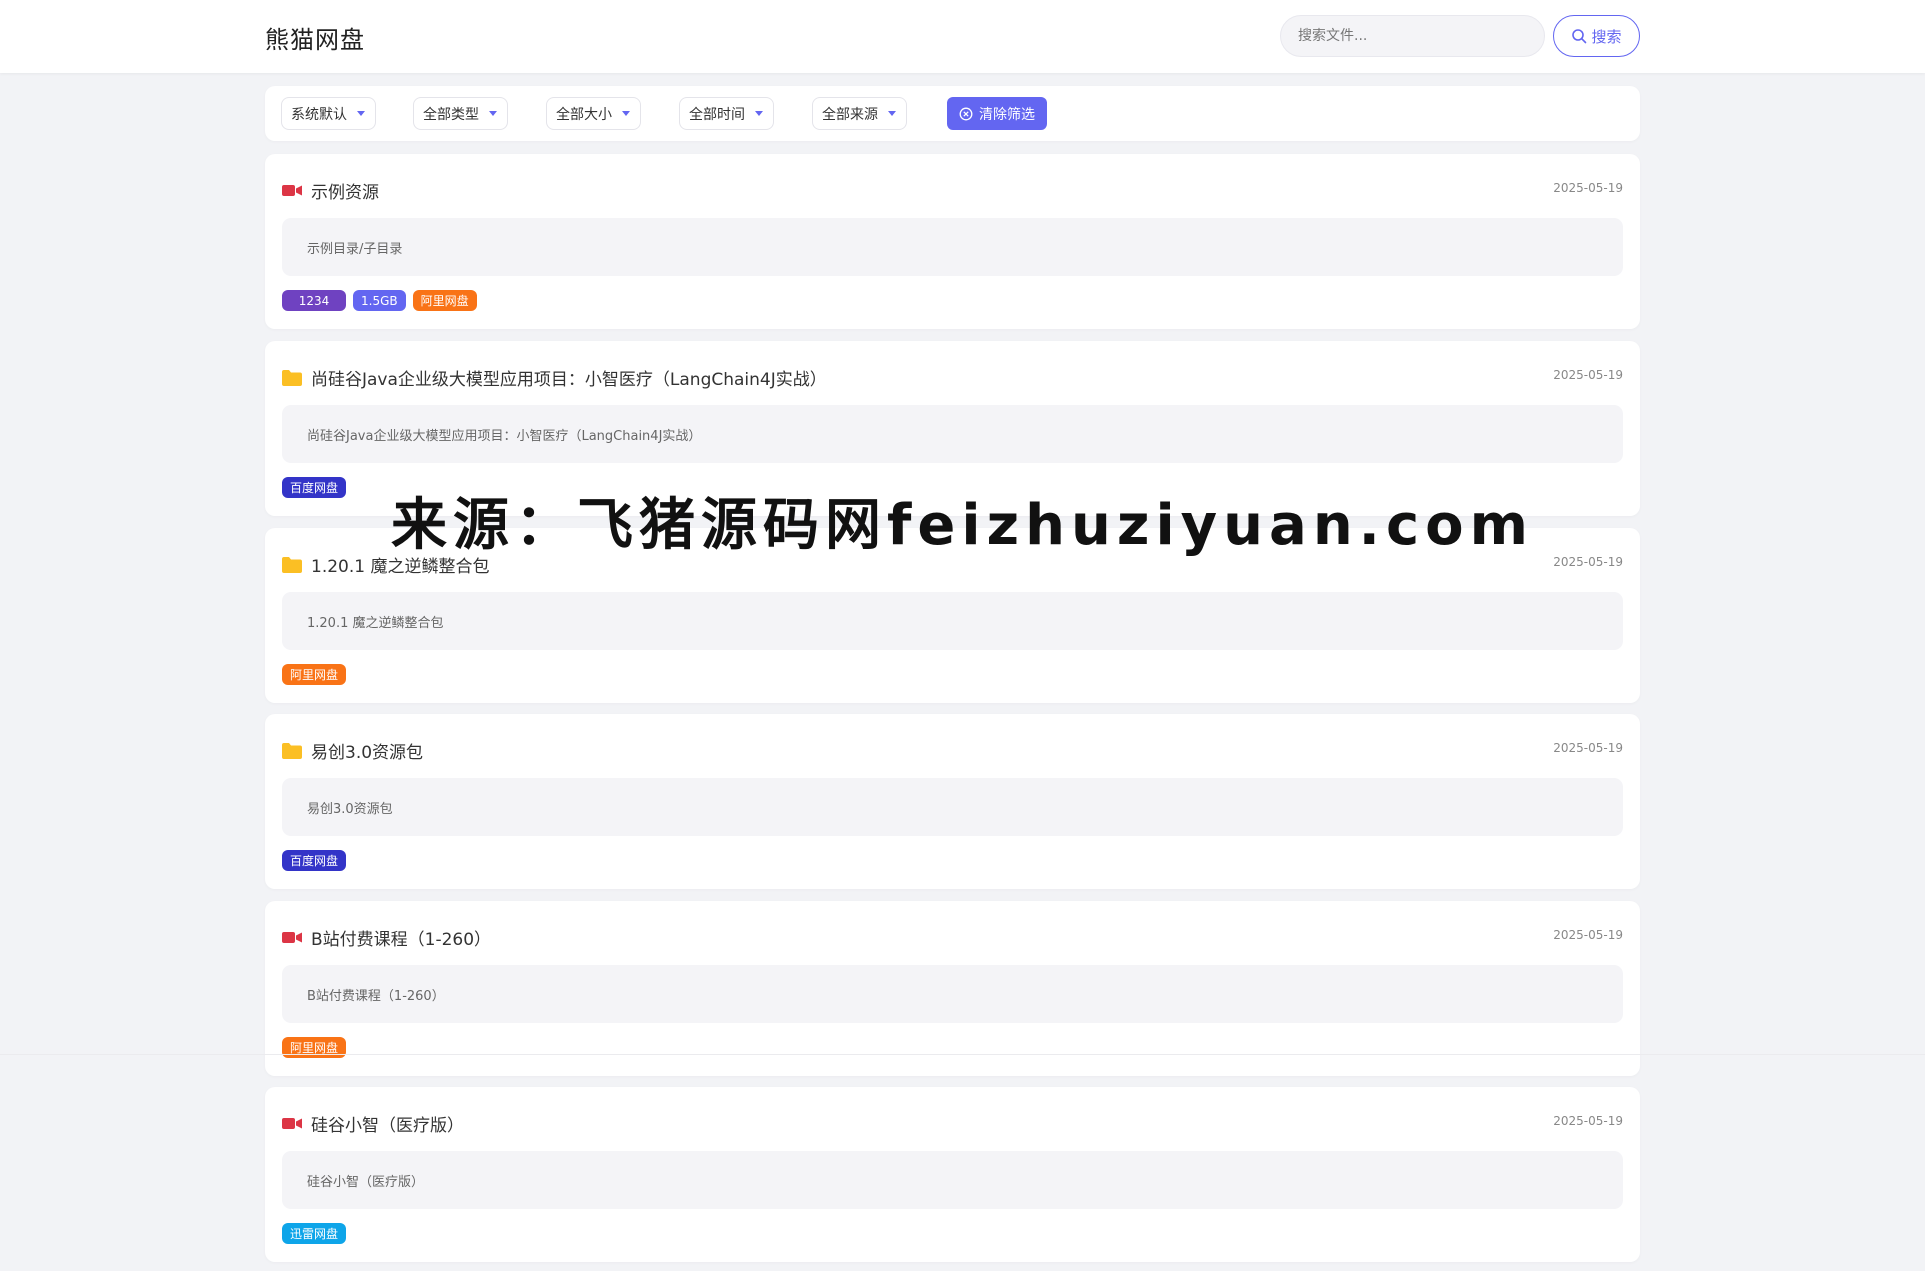 The image size is (1925, 1271). I want to click on size-select: 全部大小, so click(593, 113).